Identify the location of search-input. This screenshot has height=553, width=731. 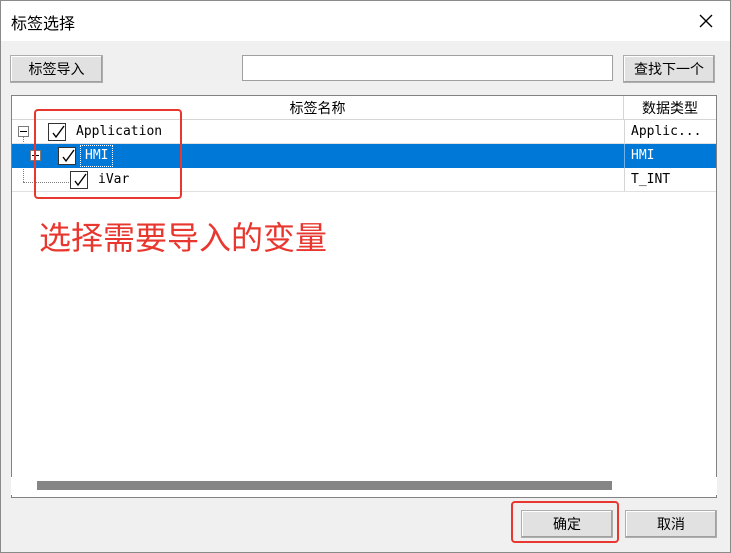
(427, 68).